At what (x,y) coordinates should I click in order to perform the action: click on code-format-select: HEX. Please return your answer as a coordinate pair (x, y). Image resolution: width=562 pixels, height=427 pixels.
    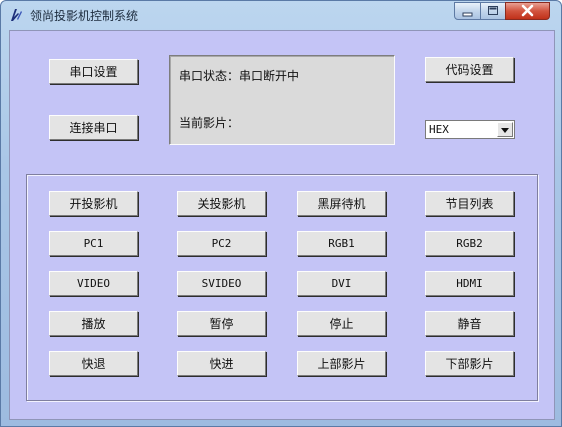
    Looking at the image, I should click on (470, 129).